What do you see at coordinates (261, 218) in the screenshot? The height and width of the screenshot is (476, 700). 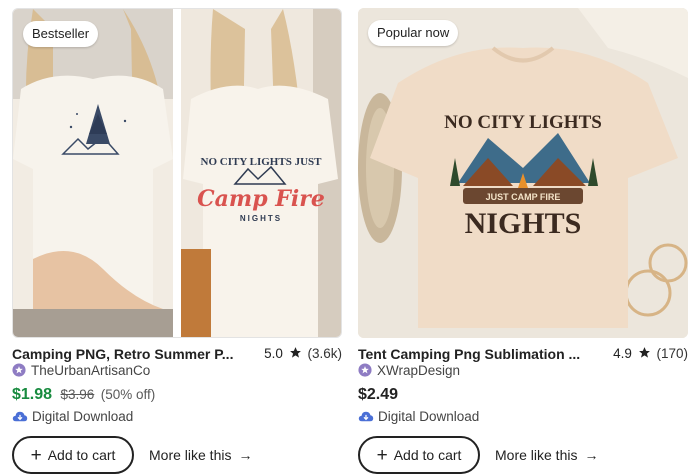 I see `shirt-back-text-bottom: NIGHTS` at bounding box center [261, 218].